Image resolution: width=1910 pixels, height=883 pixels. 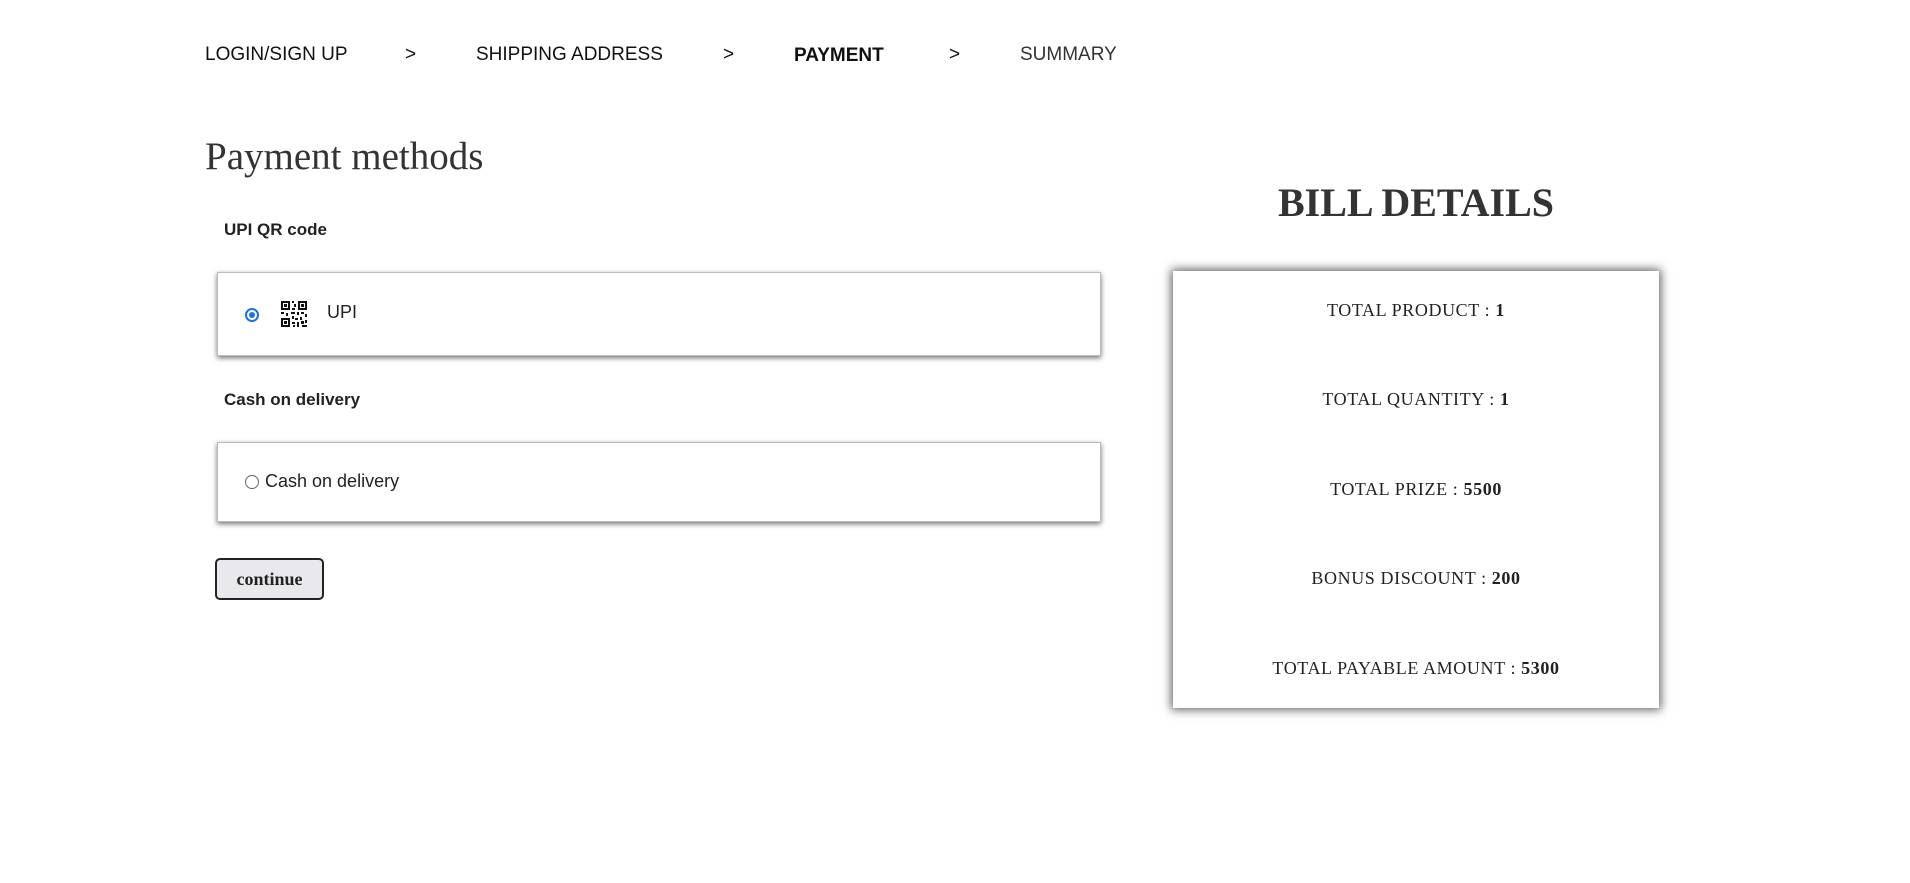 What do you see at coordinates (342, 312) in the screenshot?
I see `upi-option-label: UPI` at bounding box center [342, 312].